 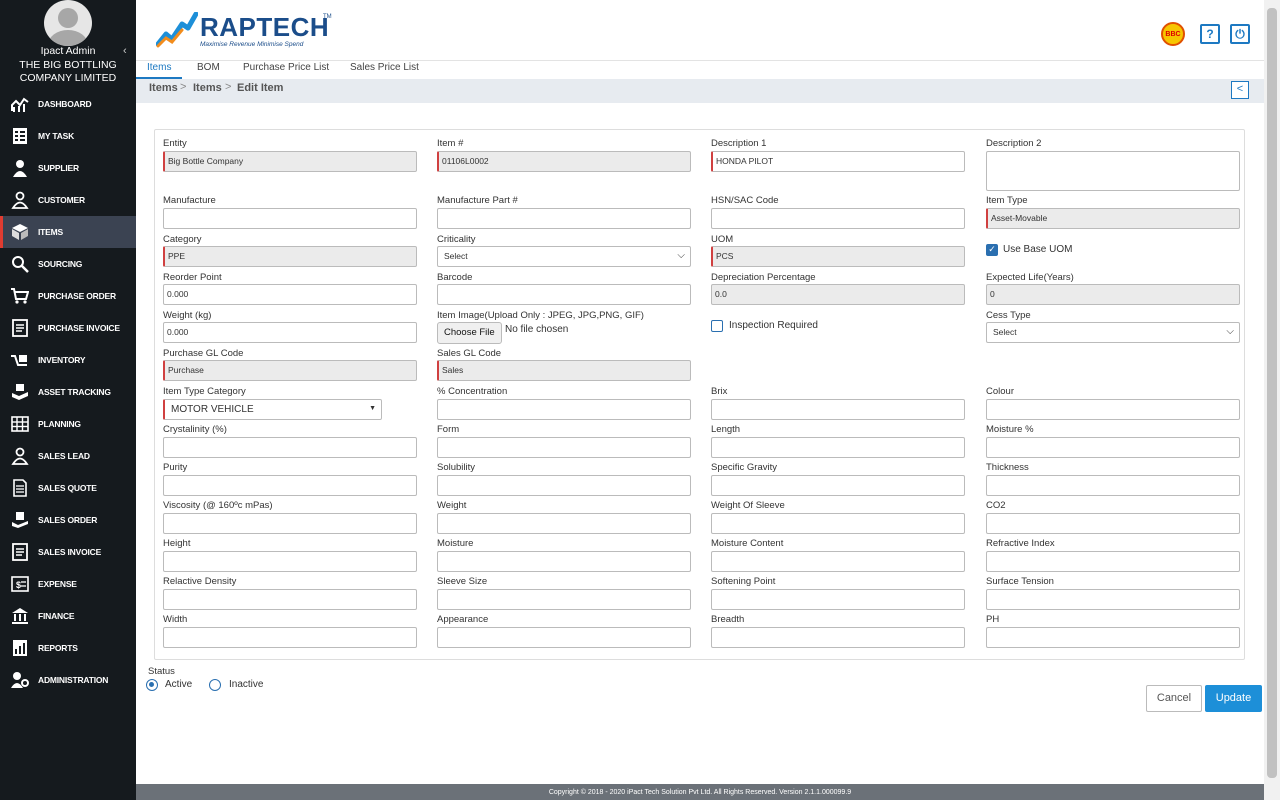 I want to click on relactive-density-field, so click(x=290, y=599).